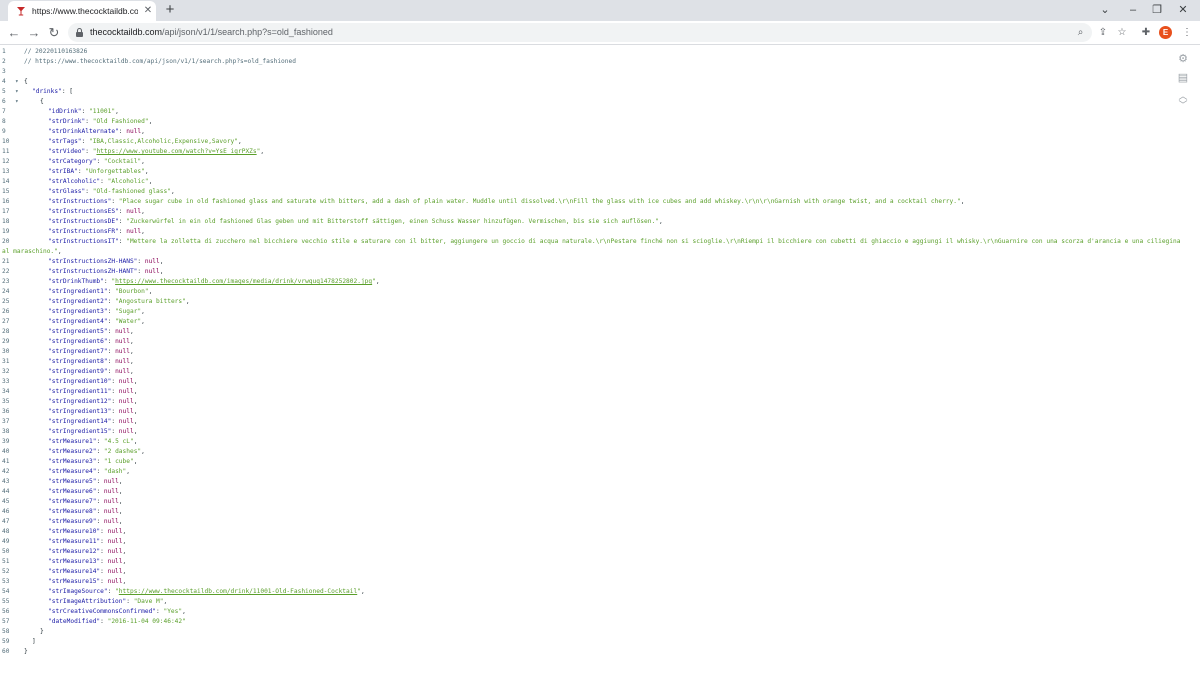 The image size is (1200, 675). What do you see at coordinates (4, 111) in the screenshot?
I see `line-number: 7` at bounding box center [4, 111].